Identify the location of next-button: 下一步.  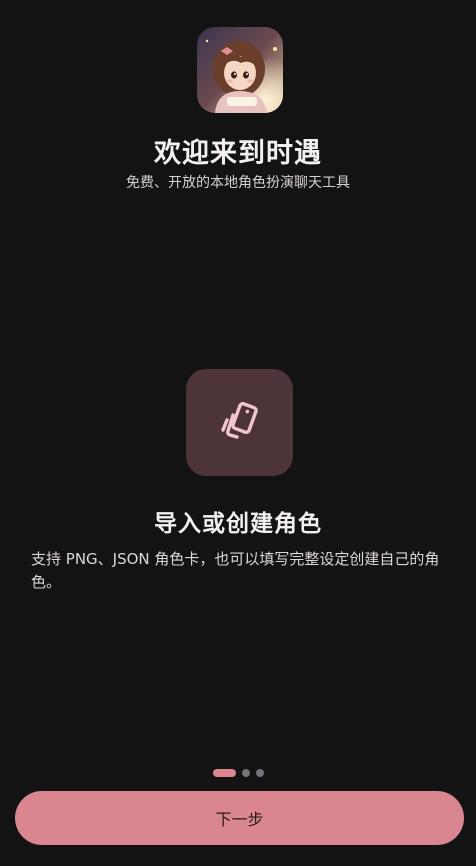
(239, 818).